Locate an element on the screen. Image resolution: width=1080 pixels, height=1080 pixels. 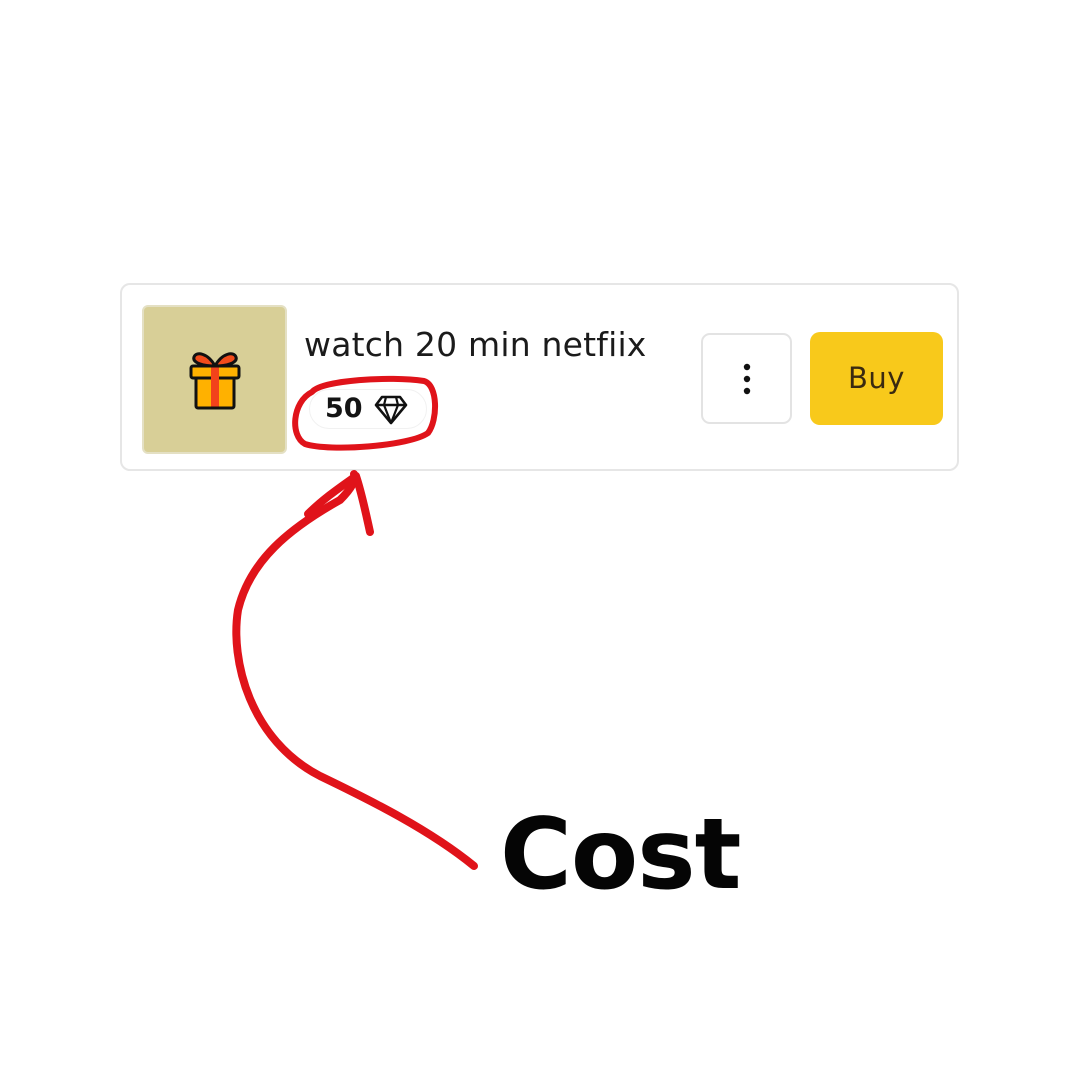
annotation-overlay is located at coordinates (355, 622).